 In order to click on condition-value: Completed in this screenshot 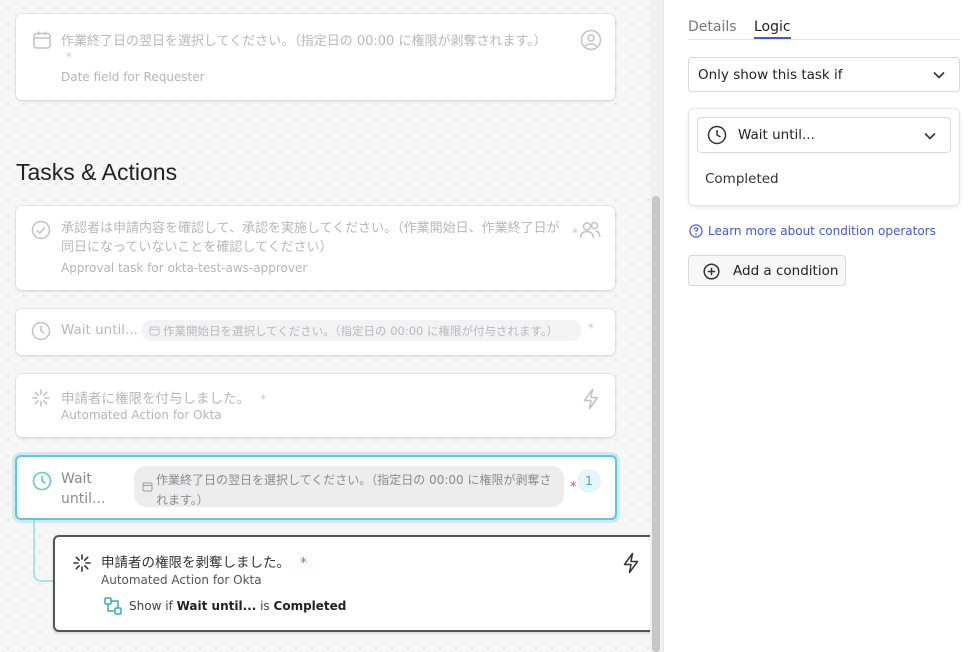, I will do `click(310, 606)`.